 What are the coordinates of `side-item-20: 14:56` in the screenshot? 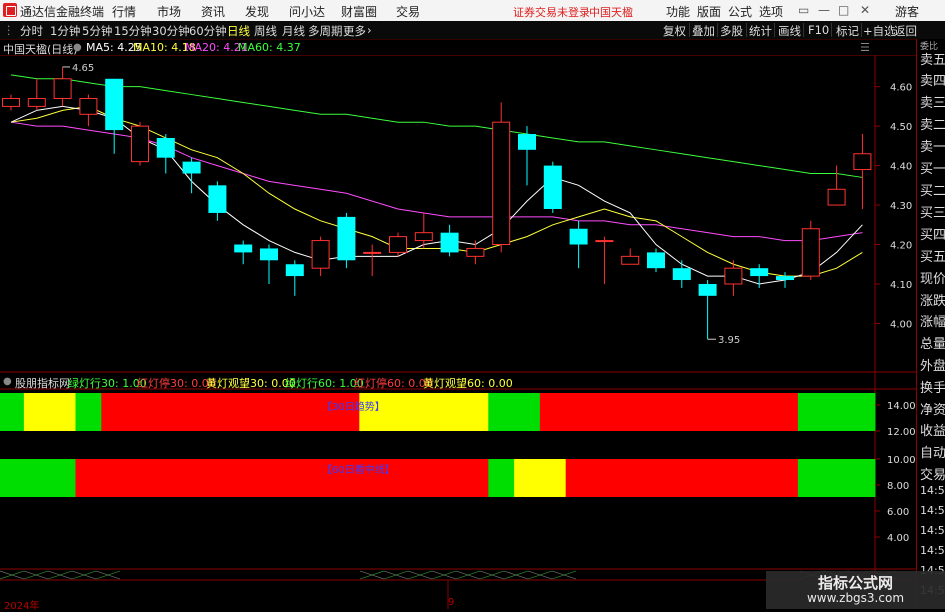 It's located at (932, 490).